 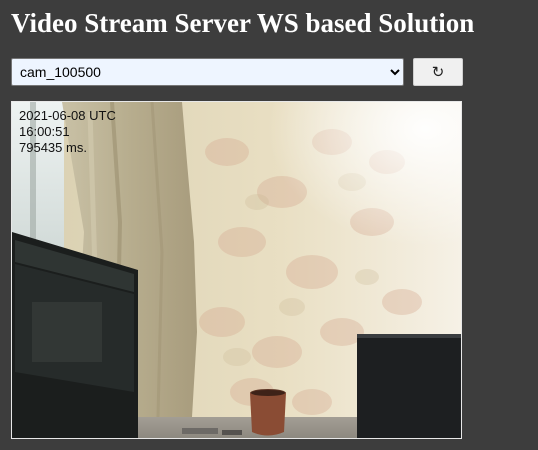 I want to click on overlay-time: 16:00:51, so click(x=44, y=131).